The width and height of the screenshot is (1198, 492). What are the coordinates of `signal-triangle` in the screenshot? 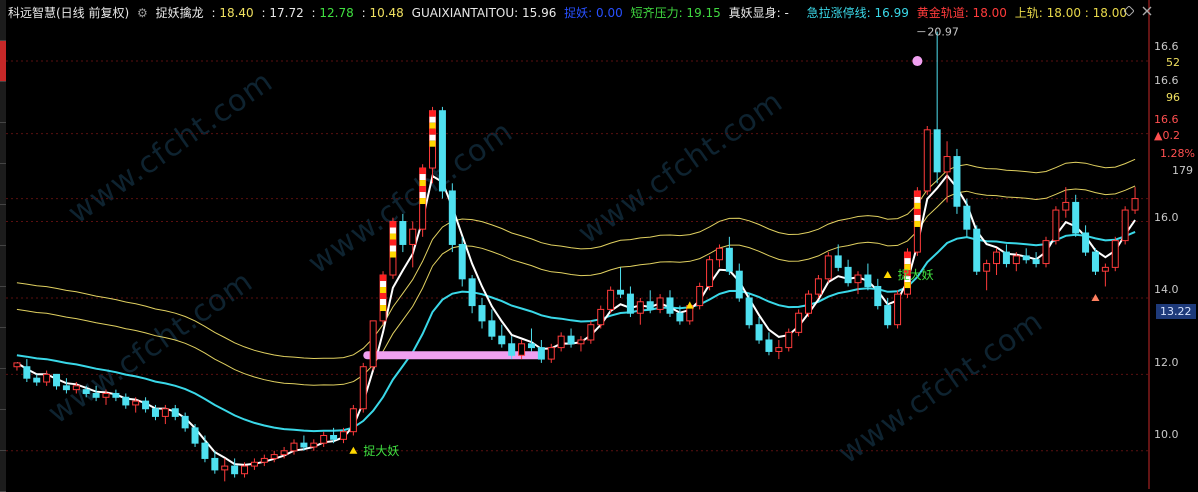 It's located at (887, 275).